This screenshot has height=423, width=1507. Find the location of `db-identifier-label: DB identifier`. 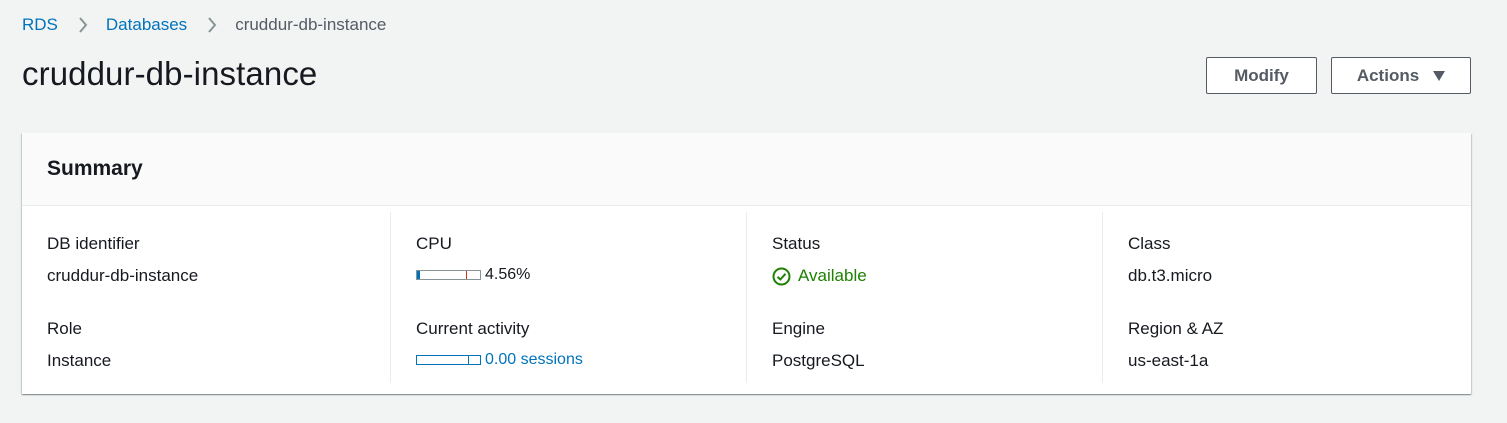

db-identifier-label: DB identifier is located at coordinates (93, 243).